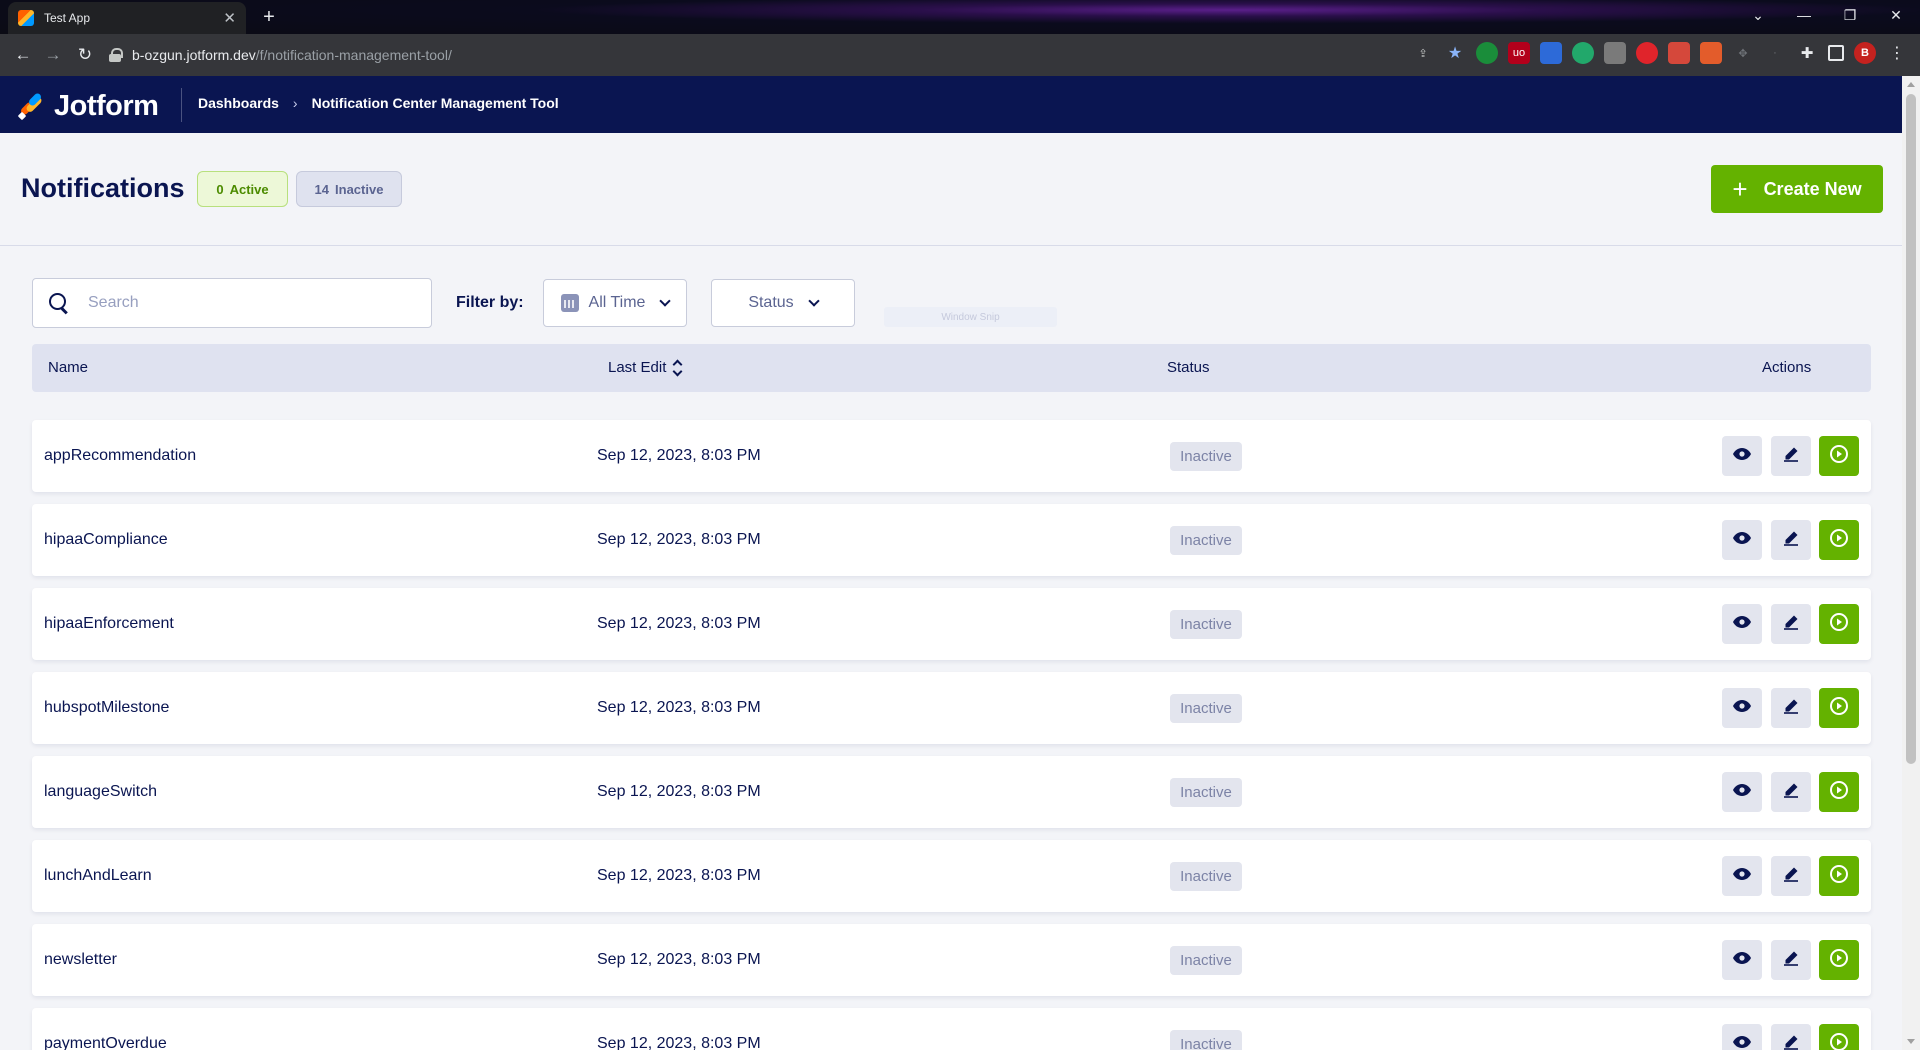 Image resolution: width=1920 pixels, height=1050 pixels. I want to click on notification-name: appRecommendation, so click(120, 455).